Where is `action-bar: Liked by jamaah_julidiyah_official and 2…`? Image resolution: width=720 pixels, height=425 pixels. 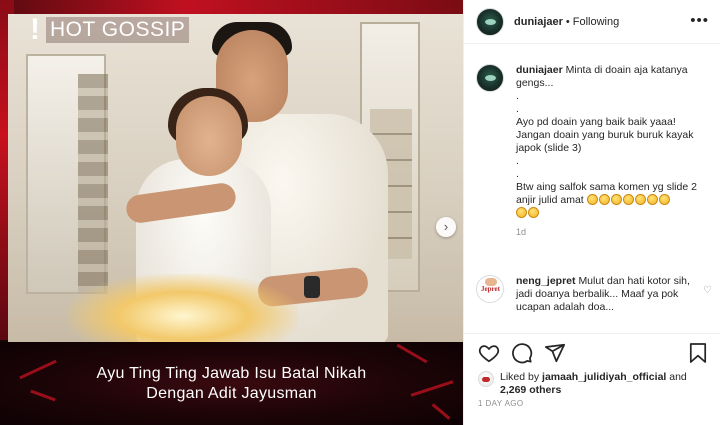 action-bar: Liked by jamaah_julidiyah_official and 2… is located at coordinates (592, 379).